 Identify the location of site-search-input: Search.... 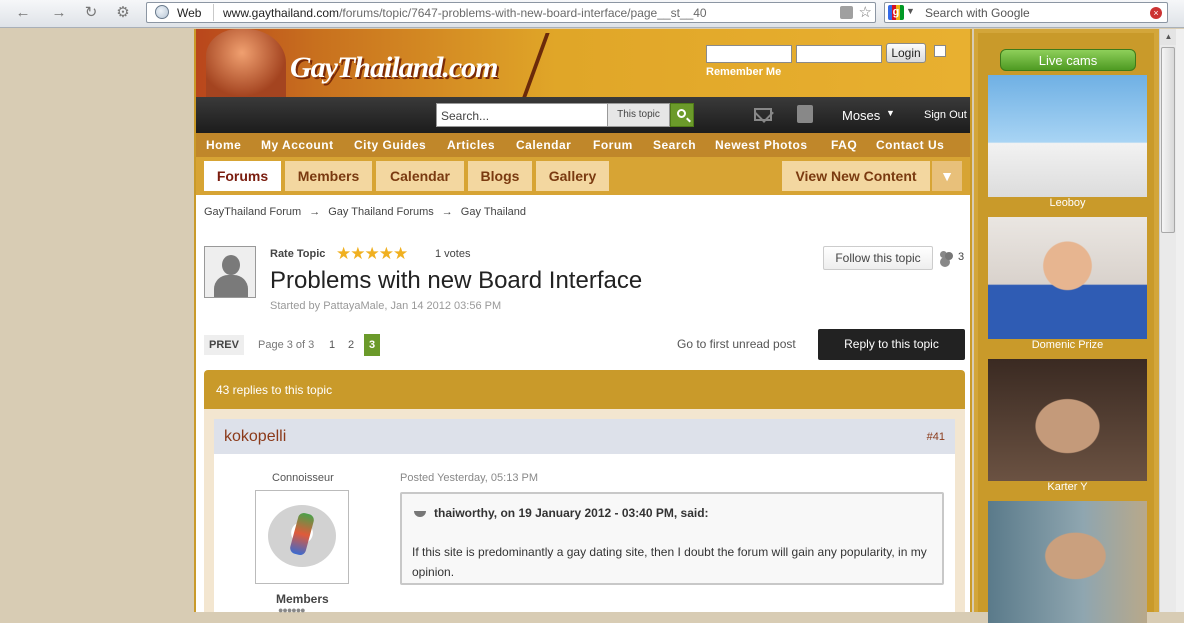
(522, 115).